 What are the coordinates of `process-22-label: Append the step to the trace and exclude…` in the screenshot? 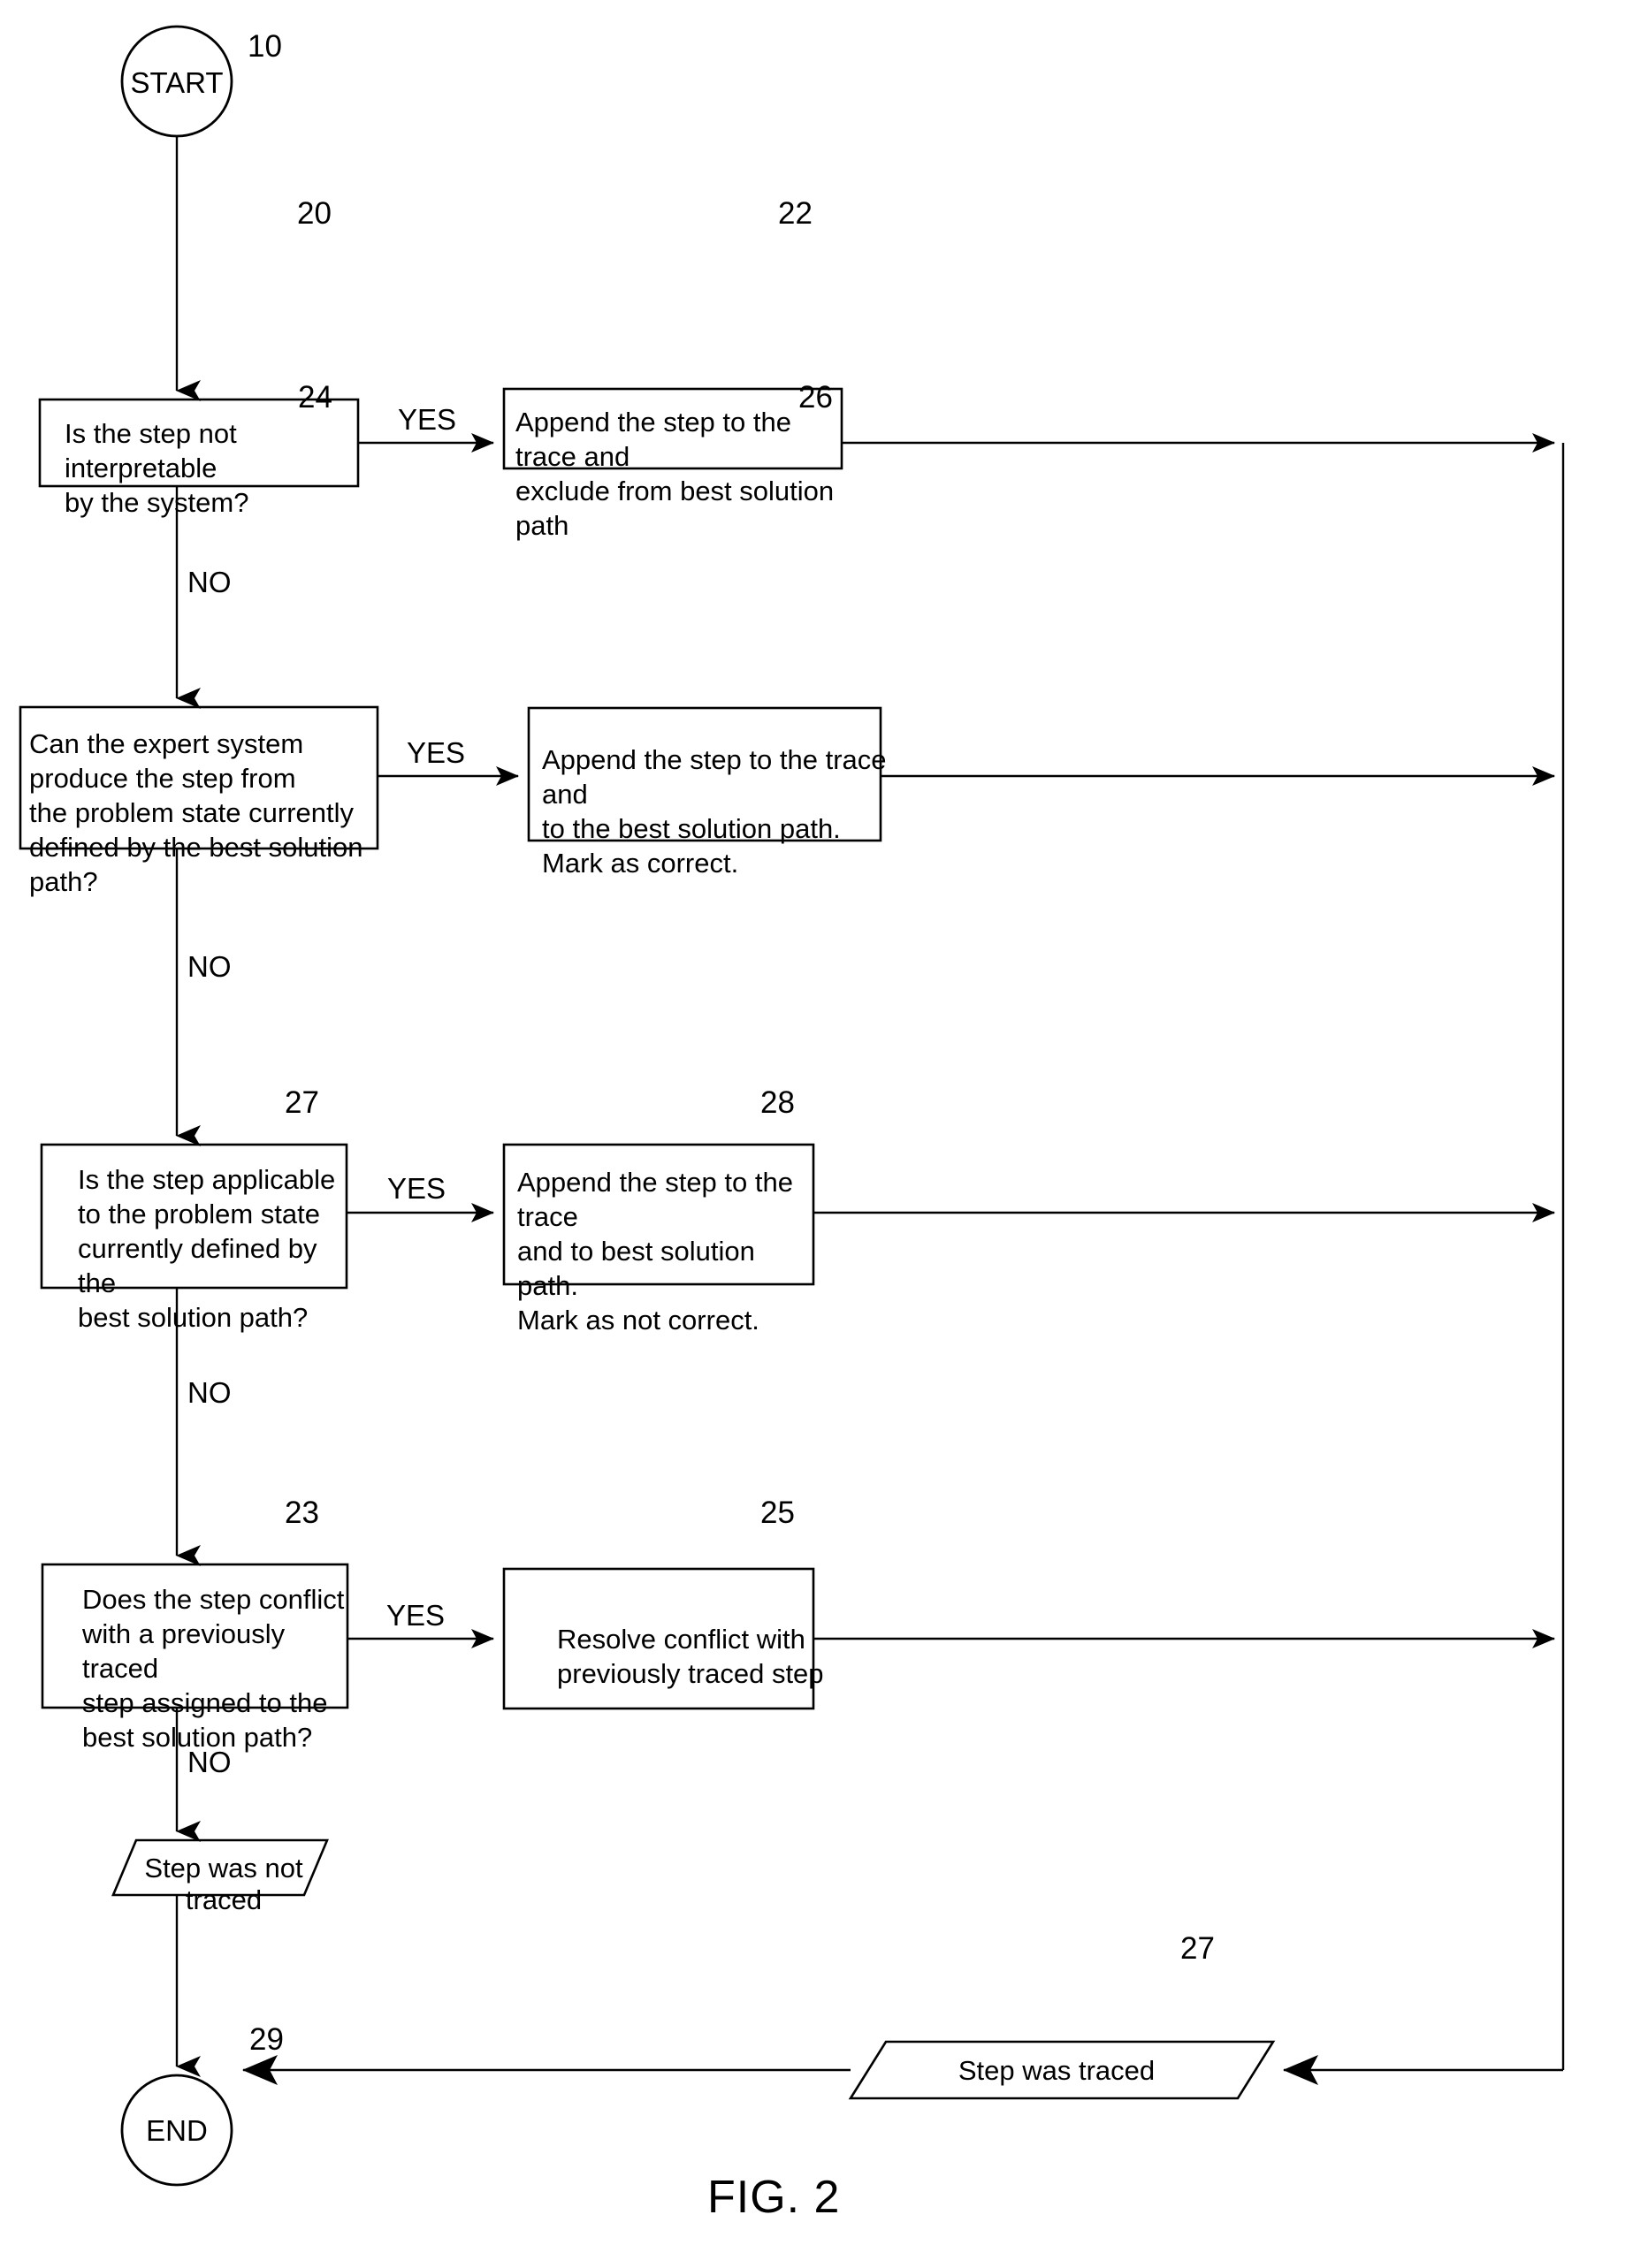 It's located at (675, 474).